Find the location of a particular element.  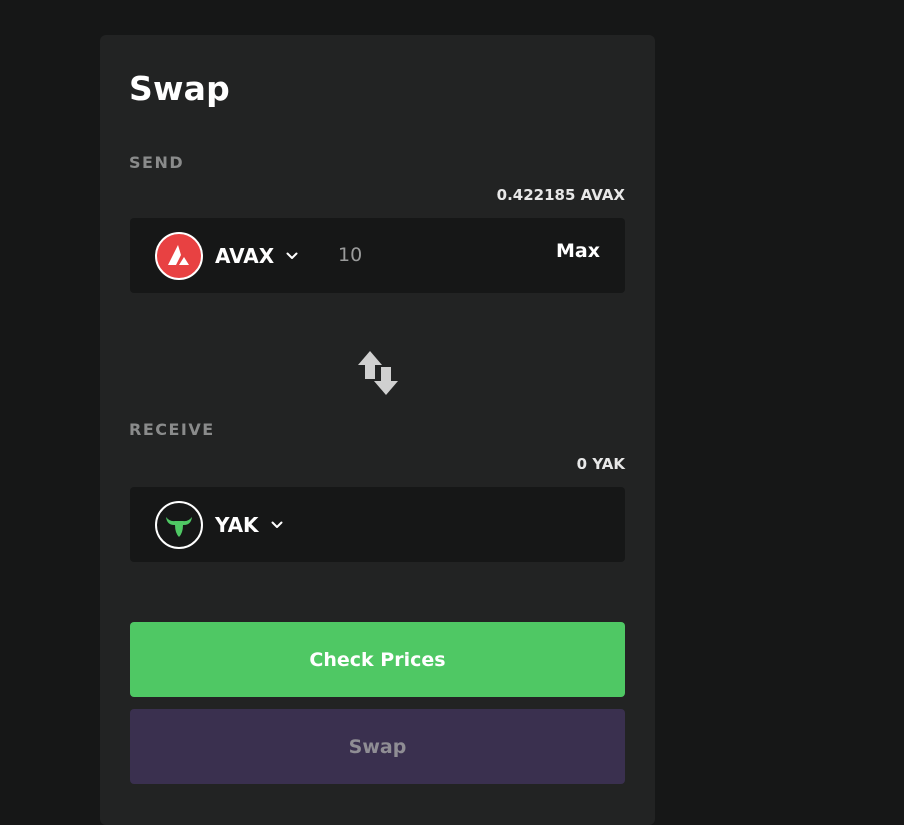

receive-token-symbol: YAK is located at coordinates (237, 524).